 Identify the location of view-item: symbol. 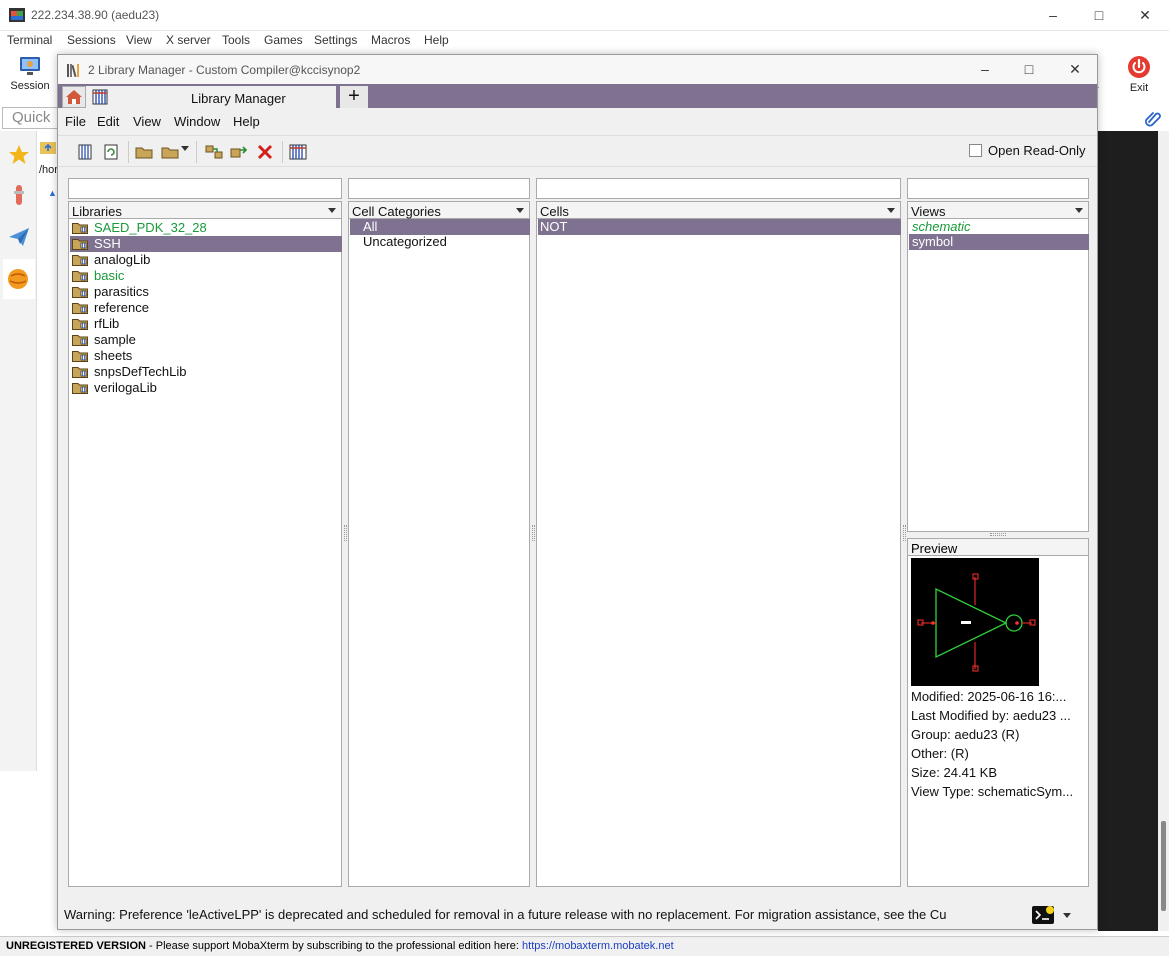
(999, 242).